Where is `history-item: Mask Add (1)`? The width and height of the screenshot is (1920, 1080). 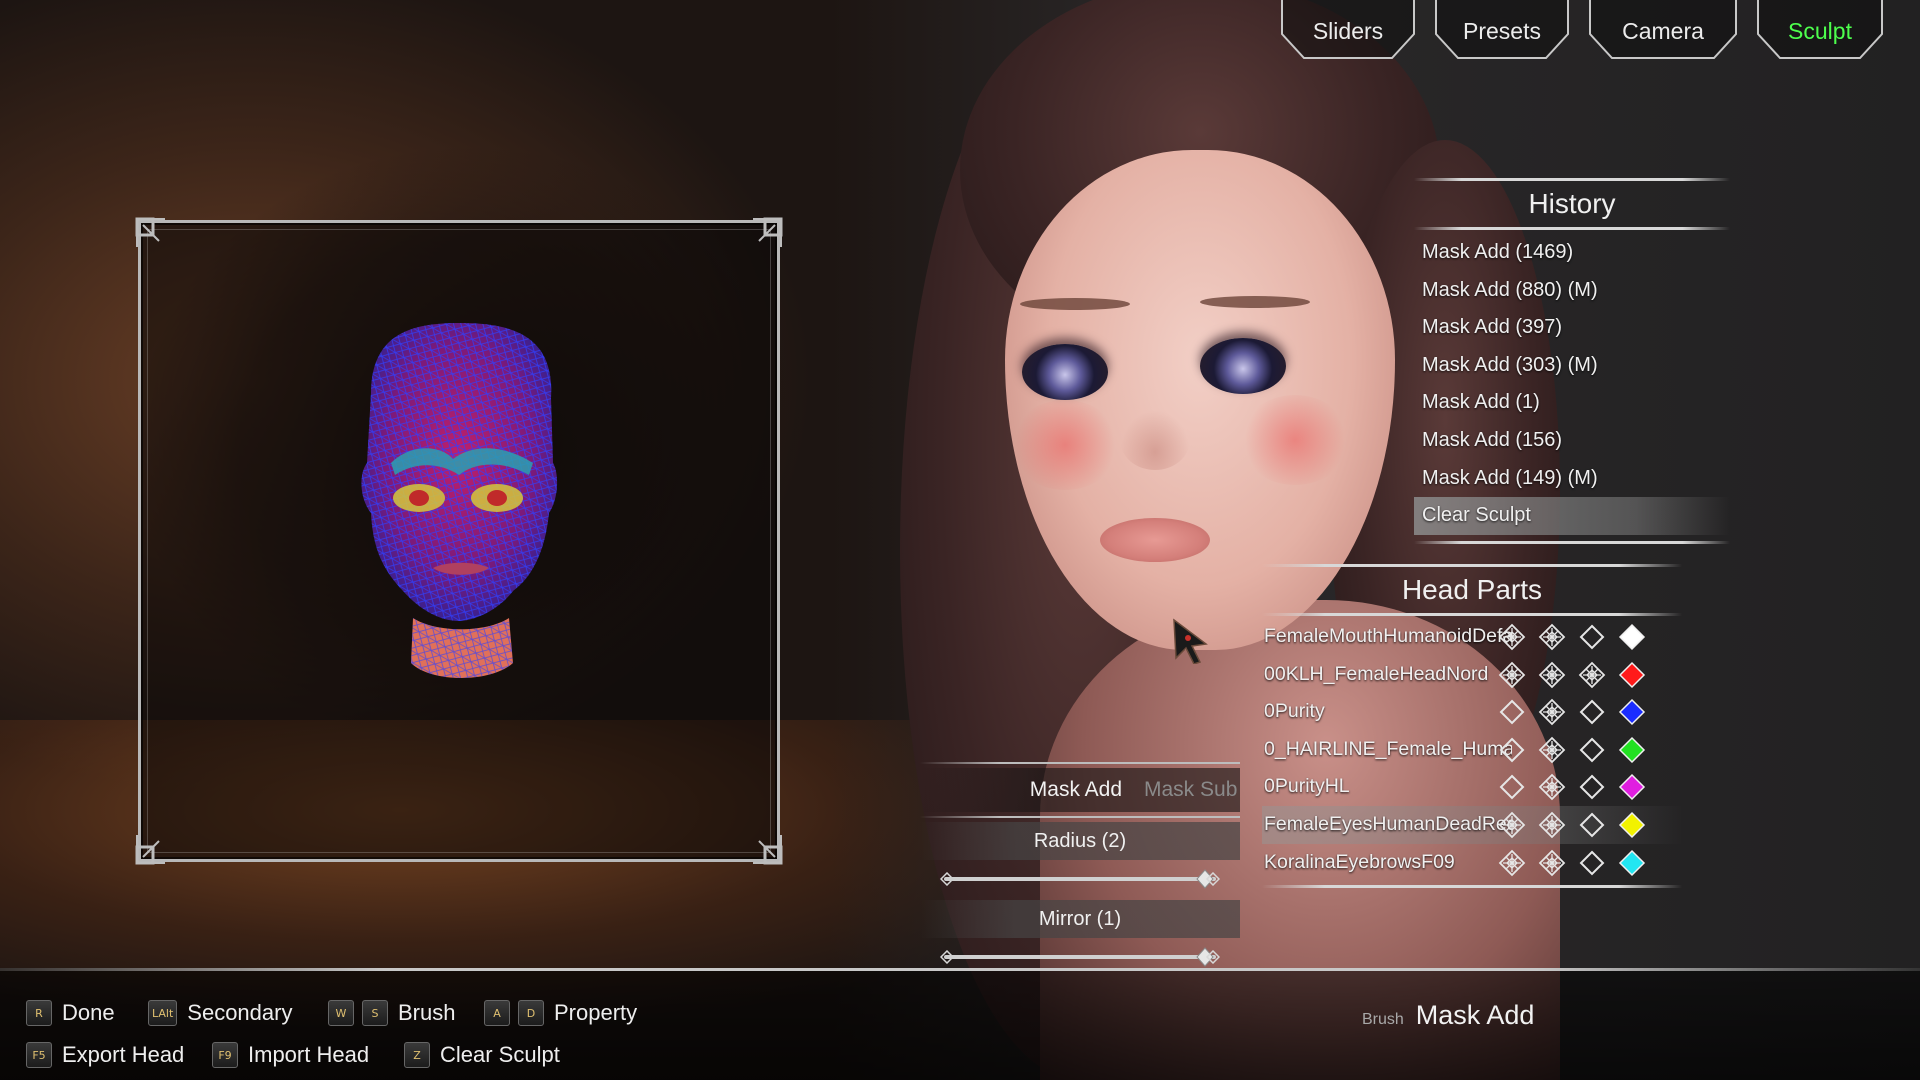 history-item: Mask Add (1) is located at coordinates (1572, 403).